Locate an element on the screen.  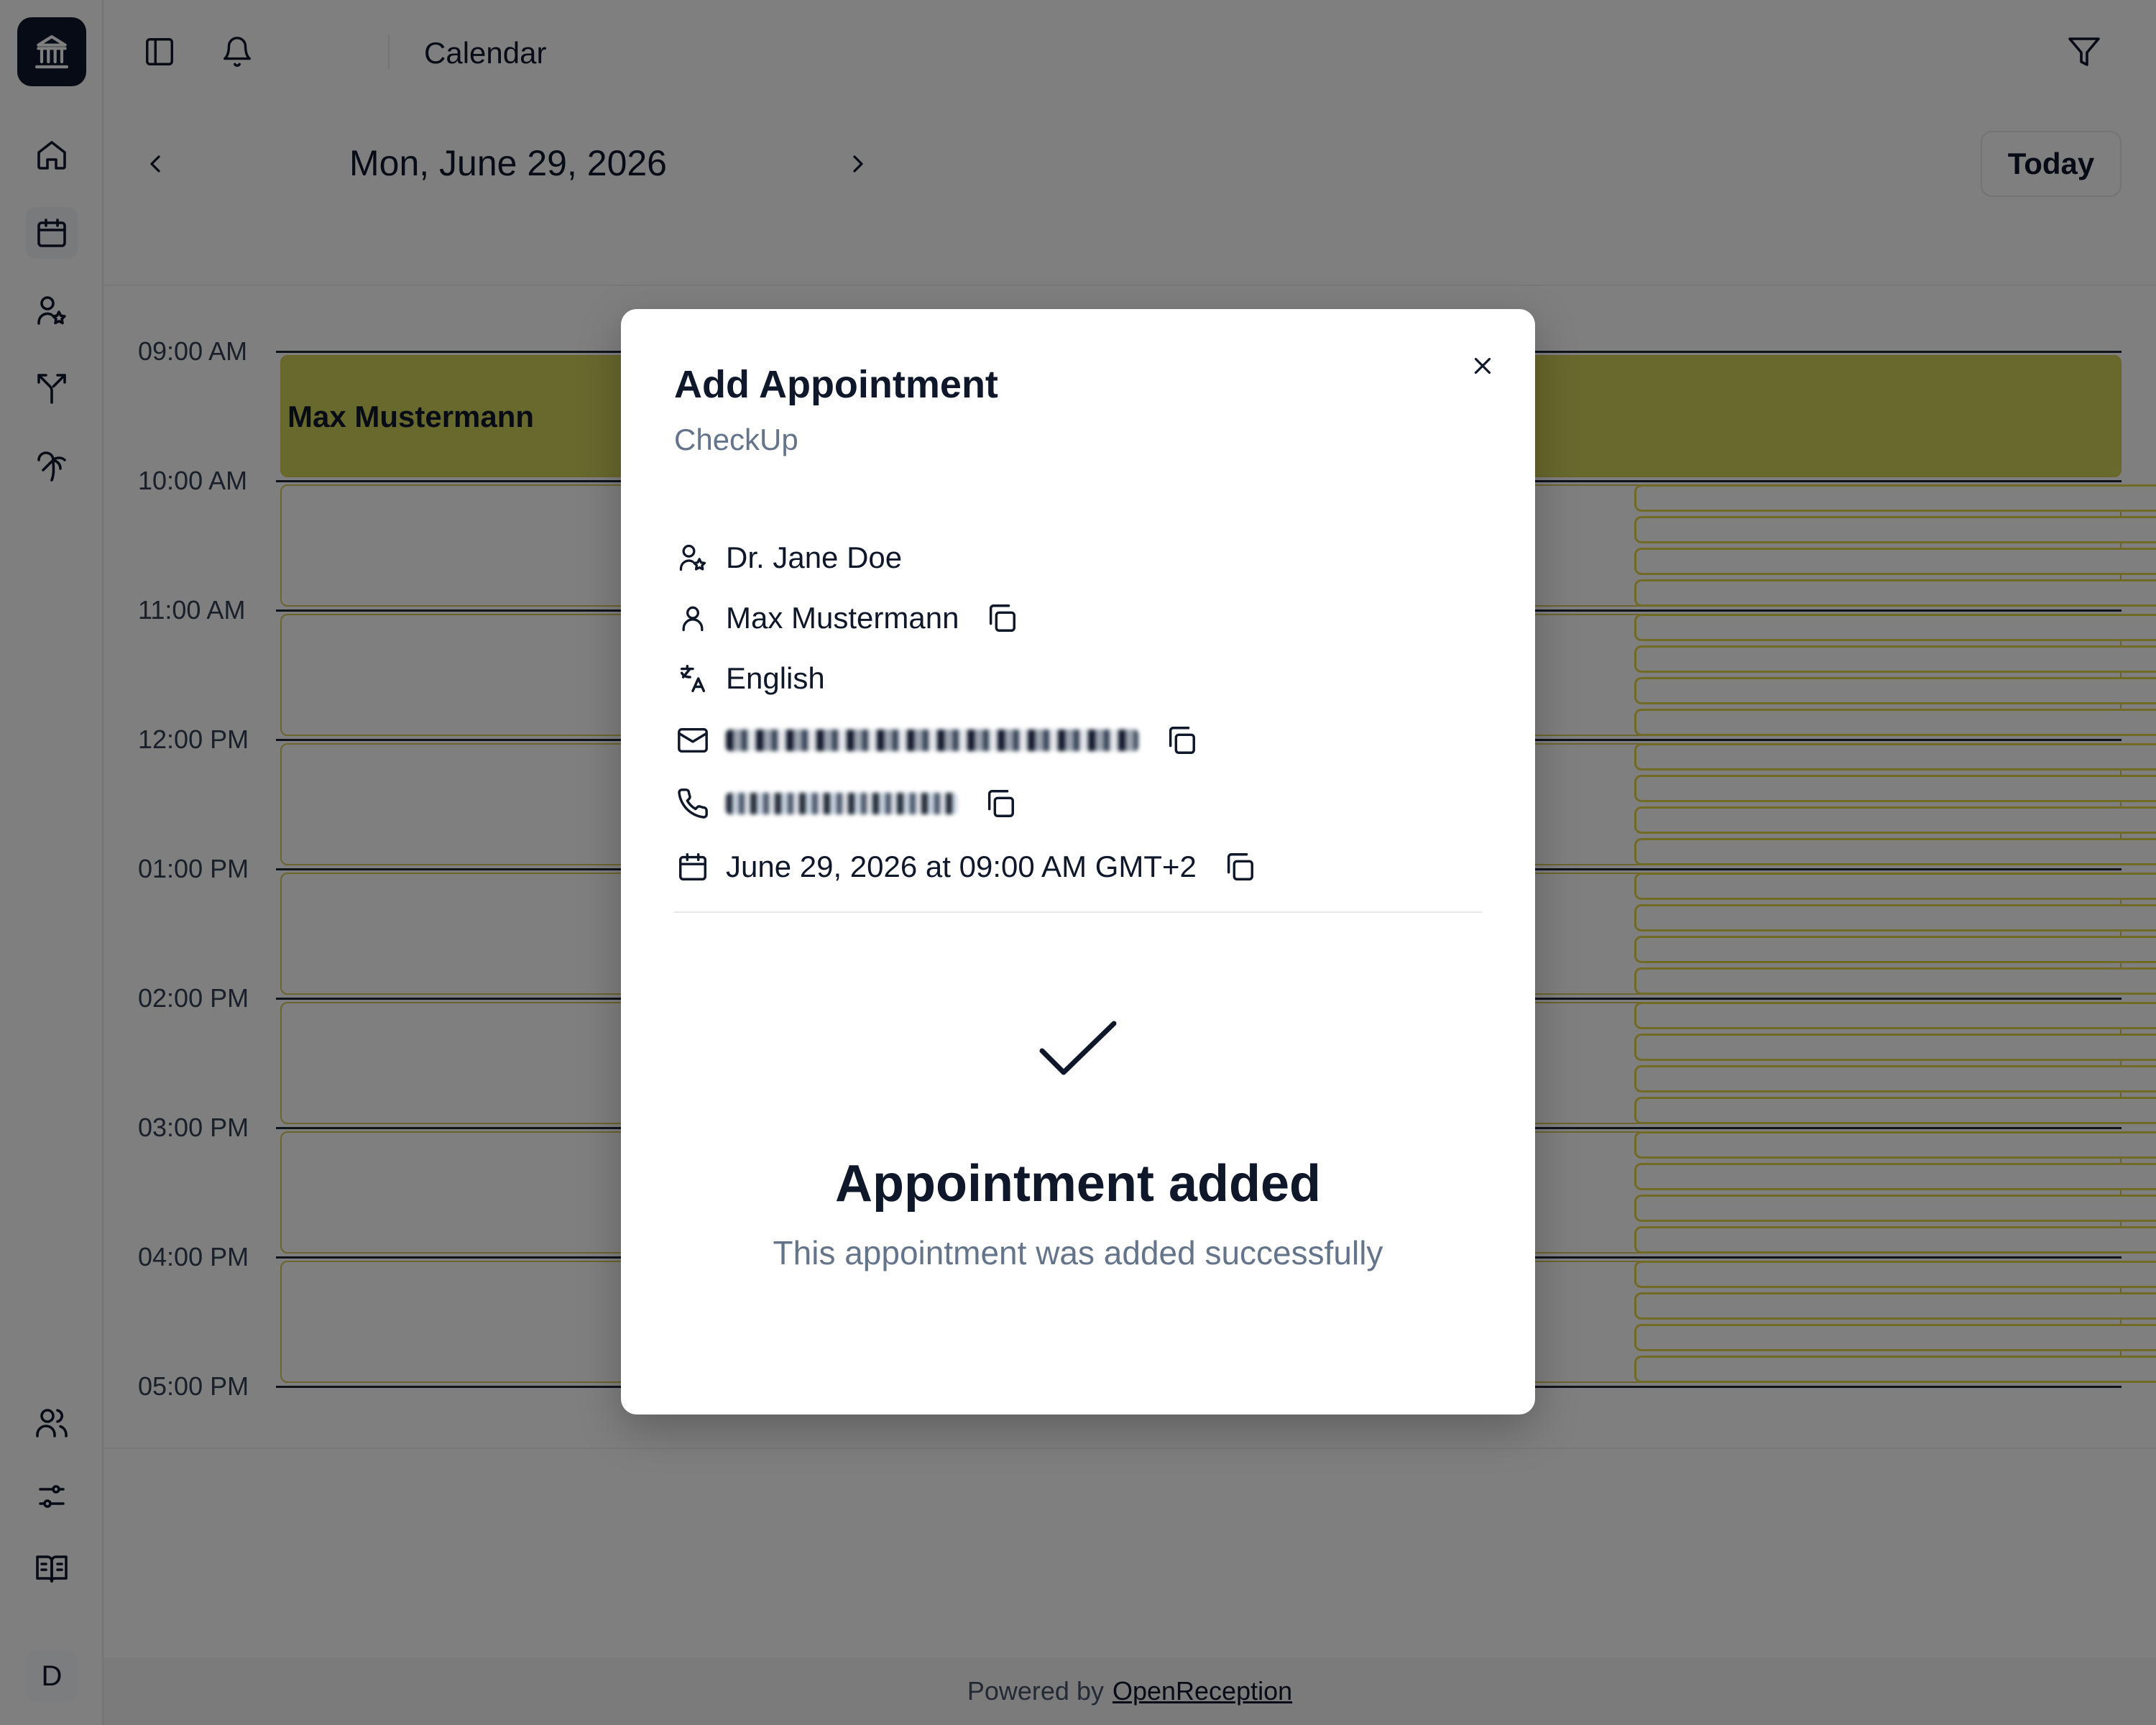
close-icon is located at coordinates (1482, 365).